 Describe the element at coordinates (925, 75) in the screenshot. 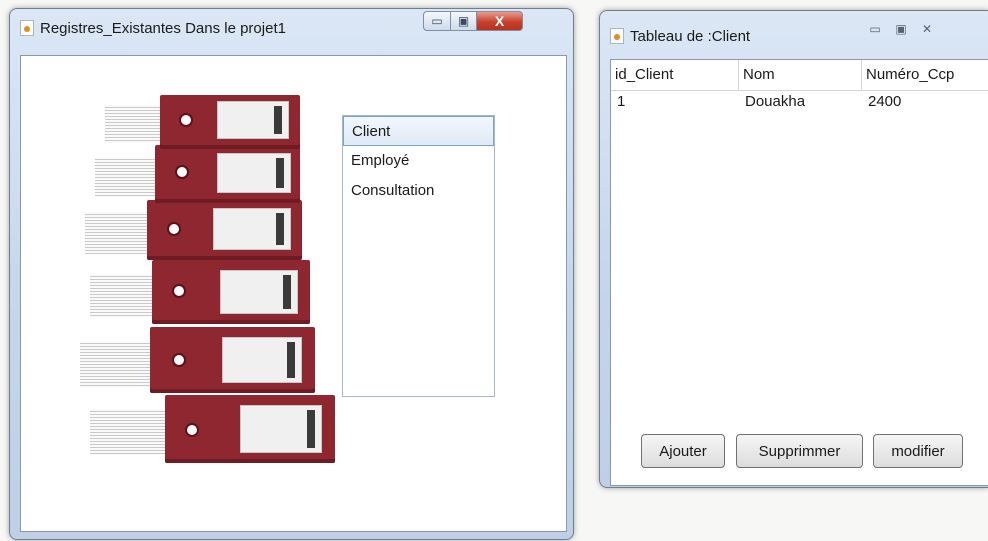

I see `column-header: Numéro_Ccp` at that location.